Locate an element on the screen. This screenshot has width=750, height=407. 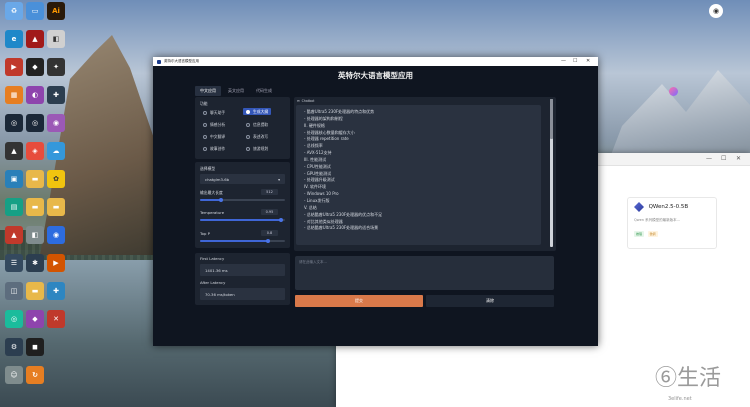
slider-fill is located at coordinates (211, 200).